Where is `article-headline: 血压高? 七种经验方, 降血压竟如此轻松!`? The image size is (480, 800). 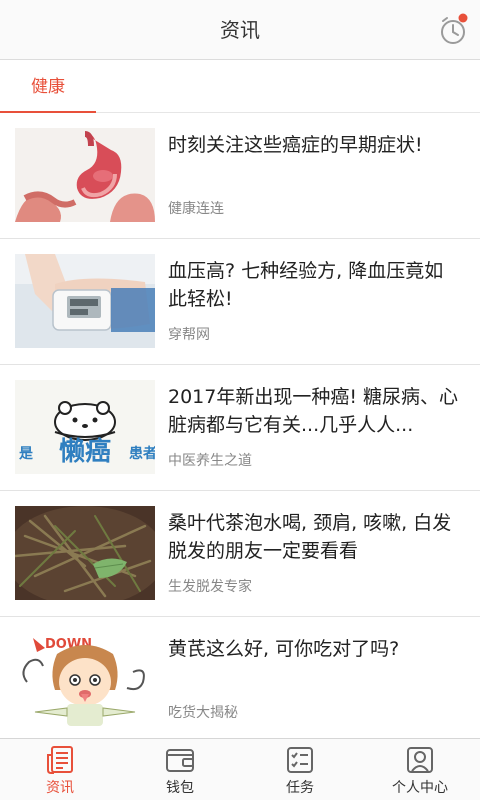
article-headline: 血压高? 七种经验方, 降血压竟如此轻松! is located at coordinates (306, 285).